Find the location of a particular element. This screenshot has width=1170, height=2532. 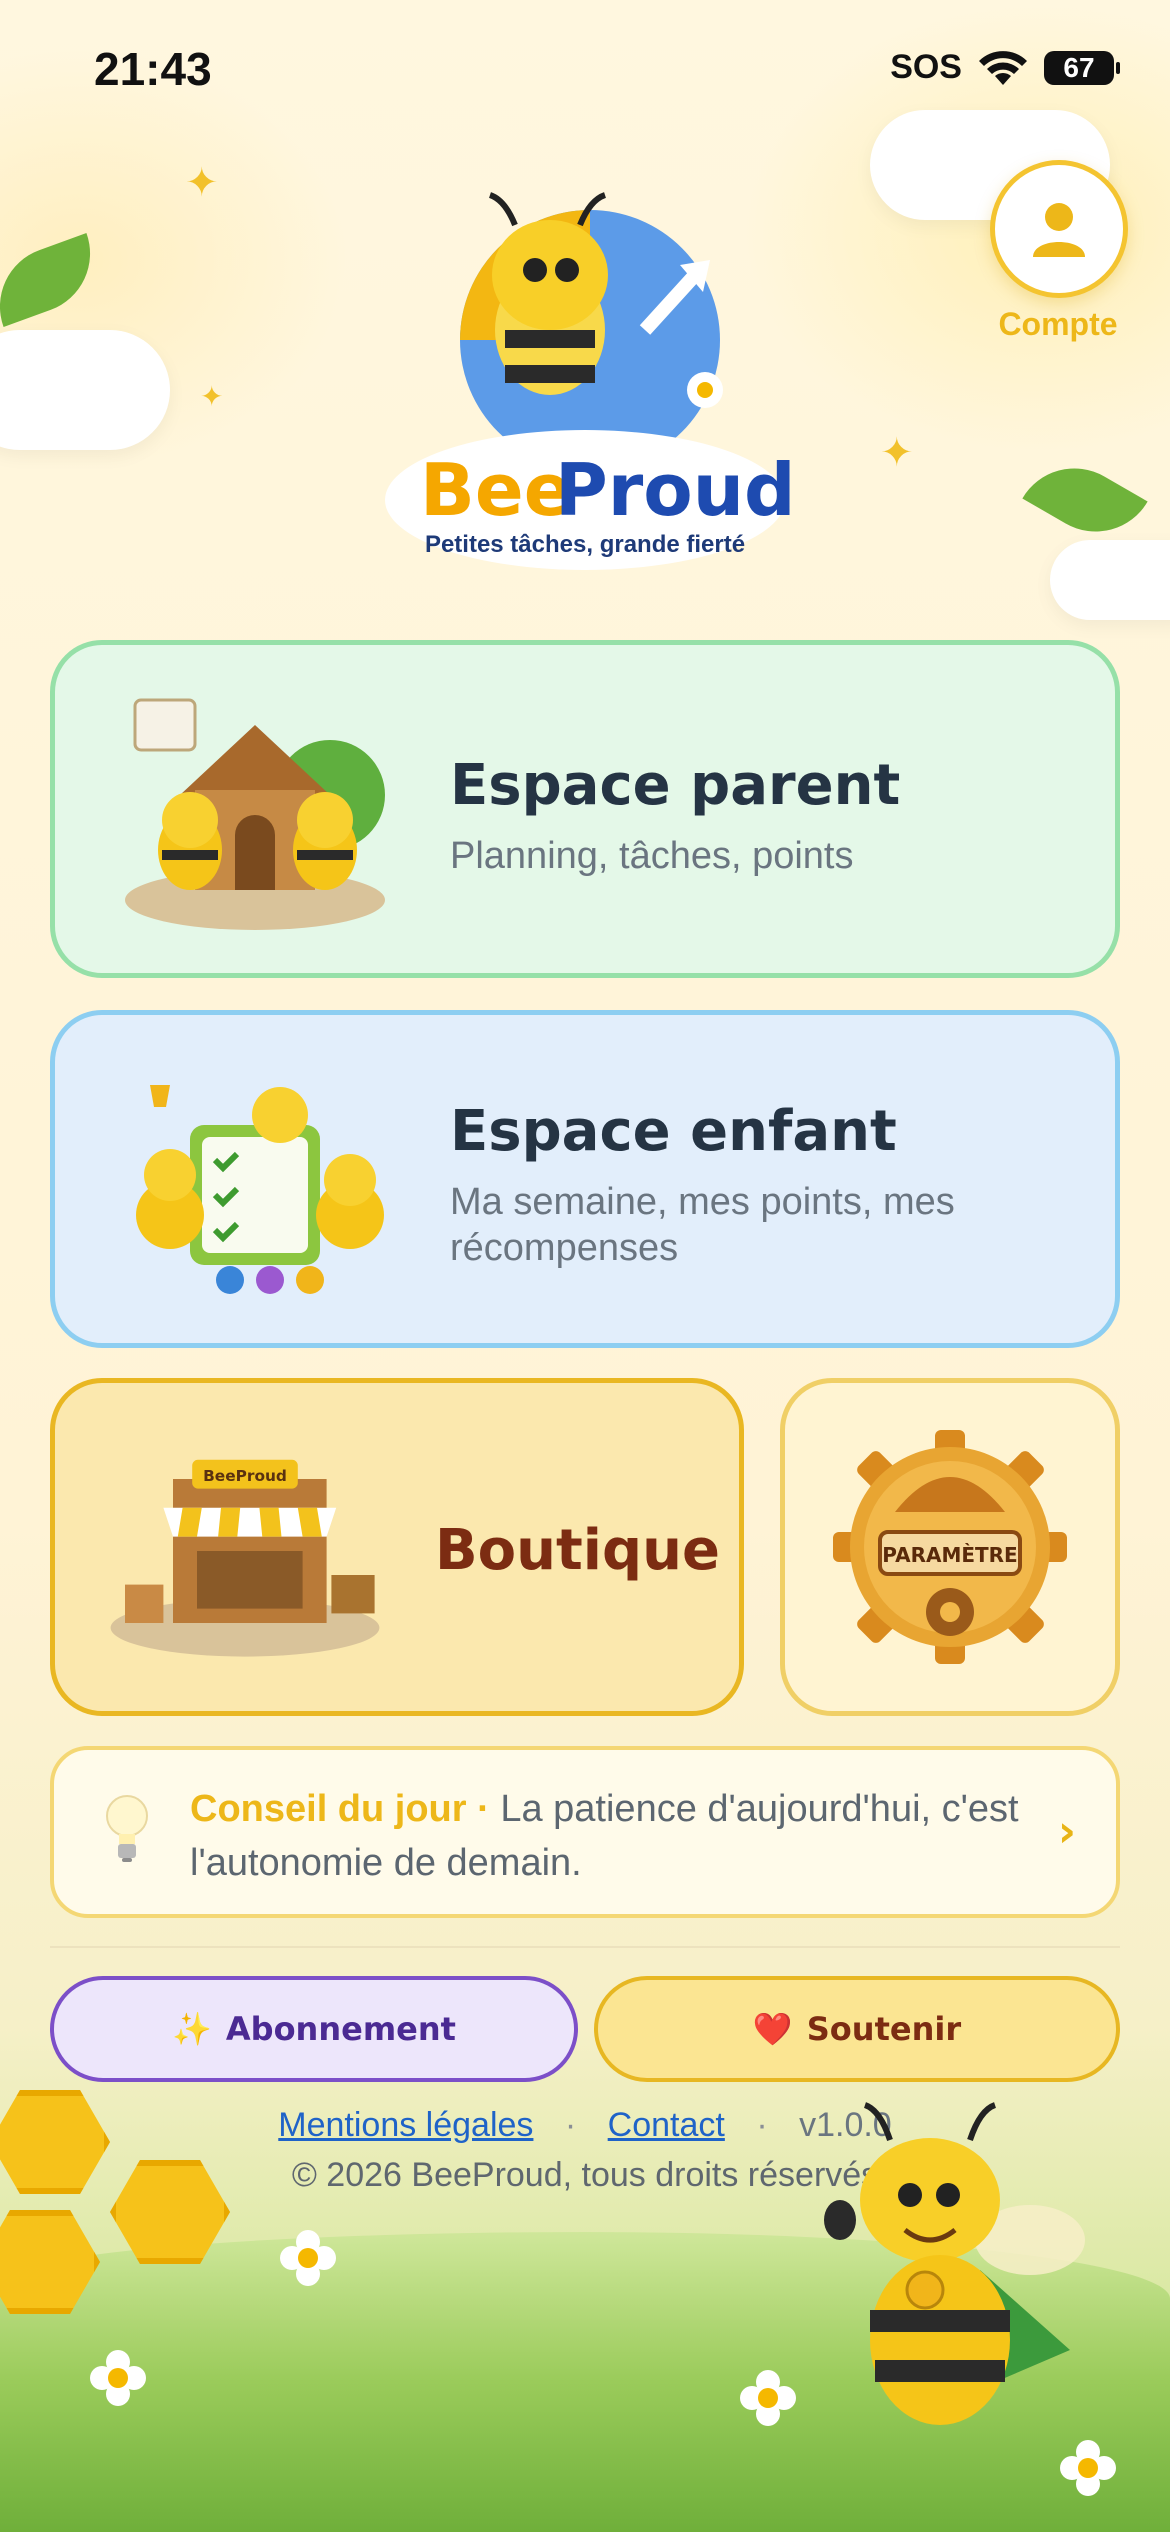

parent-space-subtitle: Planning, tâches, points is located at coordinates (652, 856).